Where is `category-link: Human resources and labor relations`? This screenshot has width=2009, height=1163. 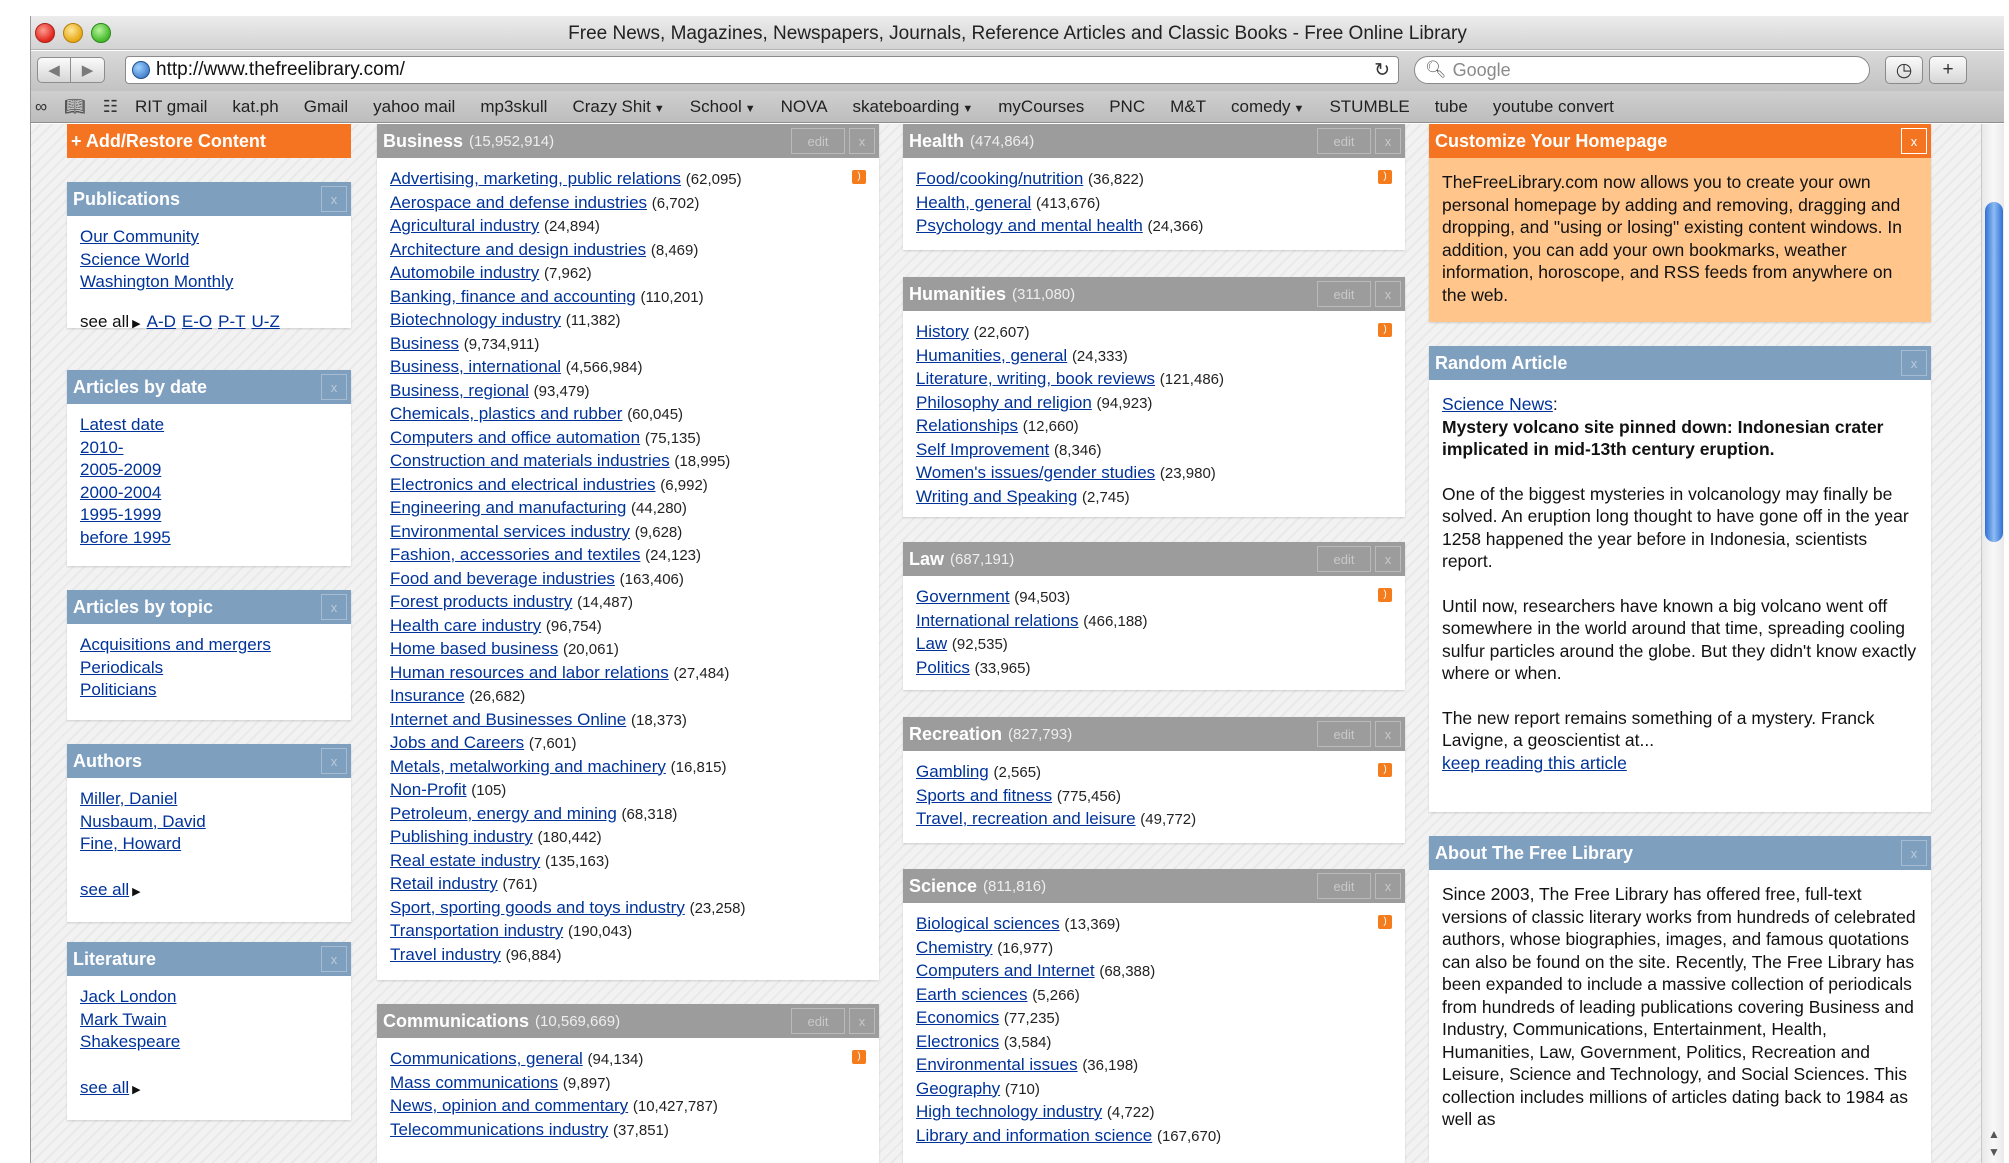 category-link: Human resources and labor relations is located at coordinates (529, 672).